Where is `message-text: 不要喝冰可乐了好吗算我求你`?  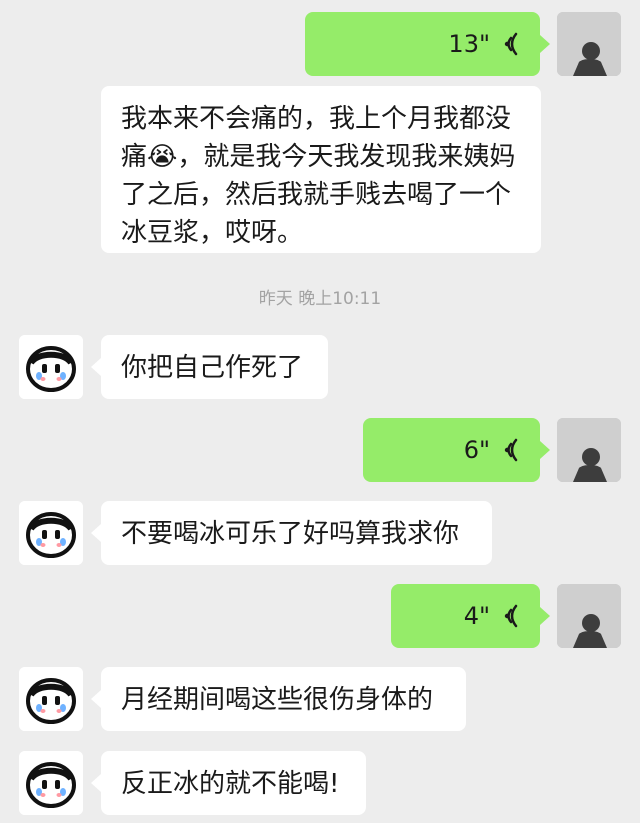 message-text: 不要喝冰可乐了好吗算我求你 is located at coordinates (290, 534).